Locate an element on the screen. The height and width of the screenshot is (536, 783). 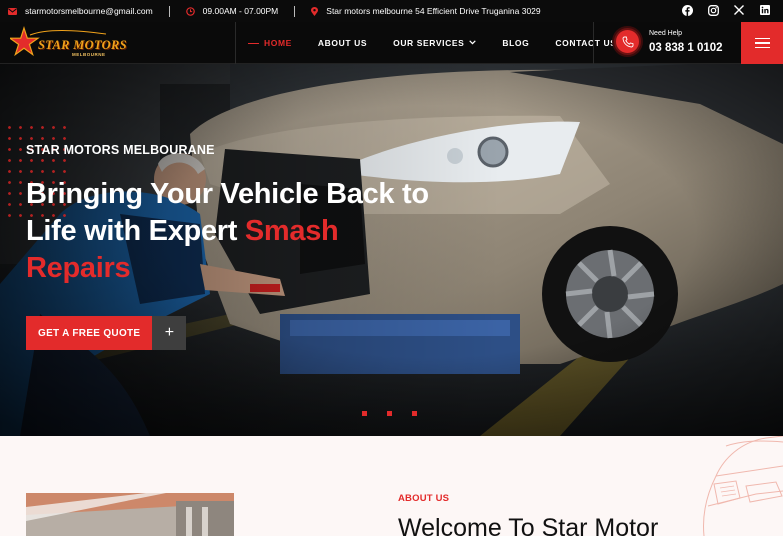
hamburger-menu-button is located at coordinates (762, 43).